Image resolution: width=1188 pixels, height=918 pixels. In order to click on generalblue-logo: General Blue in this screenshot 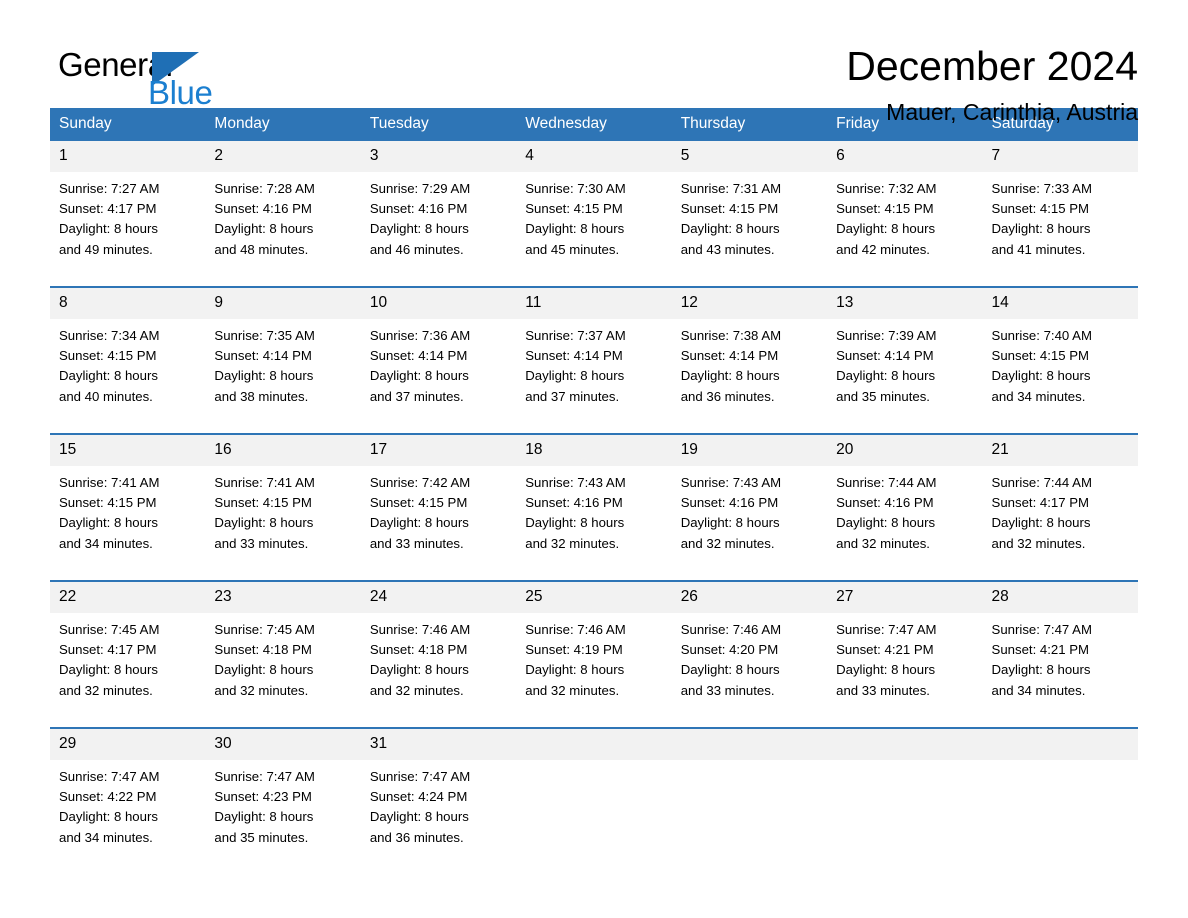, I will do `click(200, 78)`.